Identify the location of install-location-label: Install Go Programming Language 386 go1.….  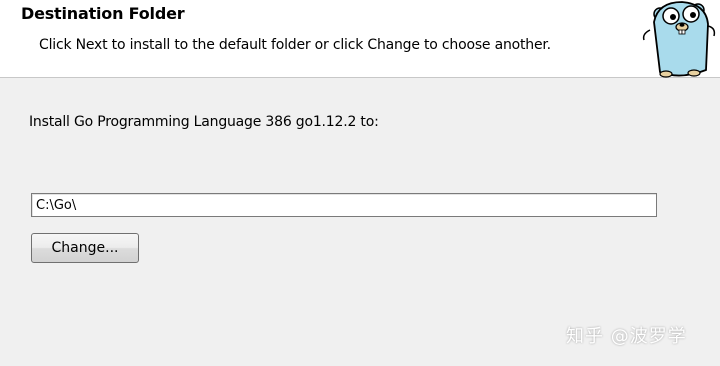
(204, 122).